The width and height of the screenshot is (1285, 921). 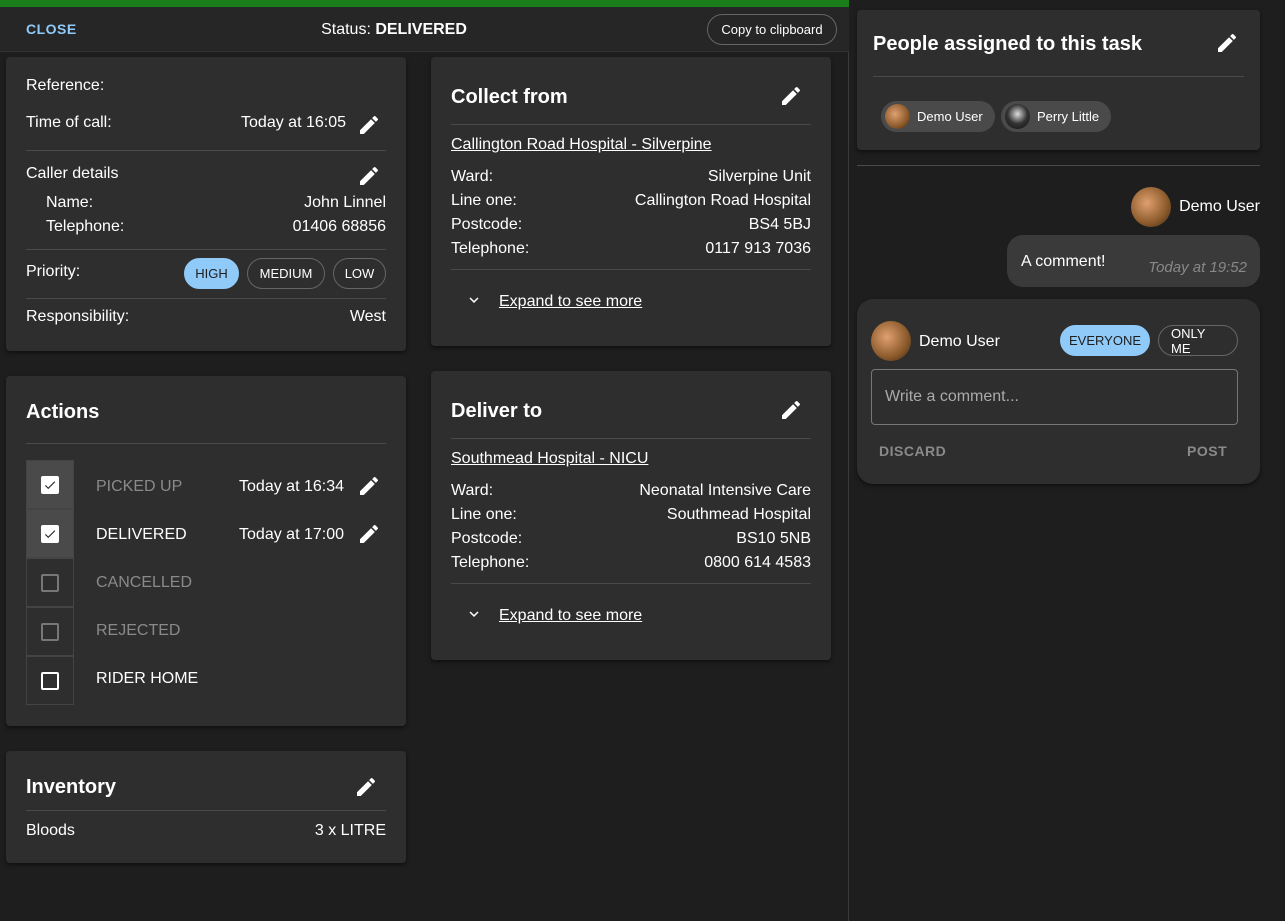 I want to click on cancelled-checkbox, so click(x=50, y=582).